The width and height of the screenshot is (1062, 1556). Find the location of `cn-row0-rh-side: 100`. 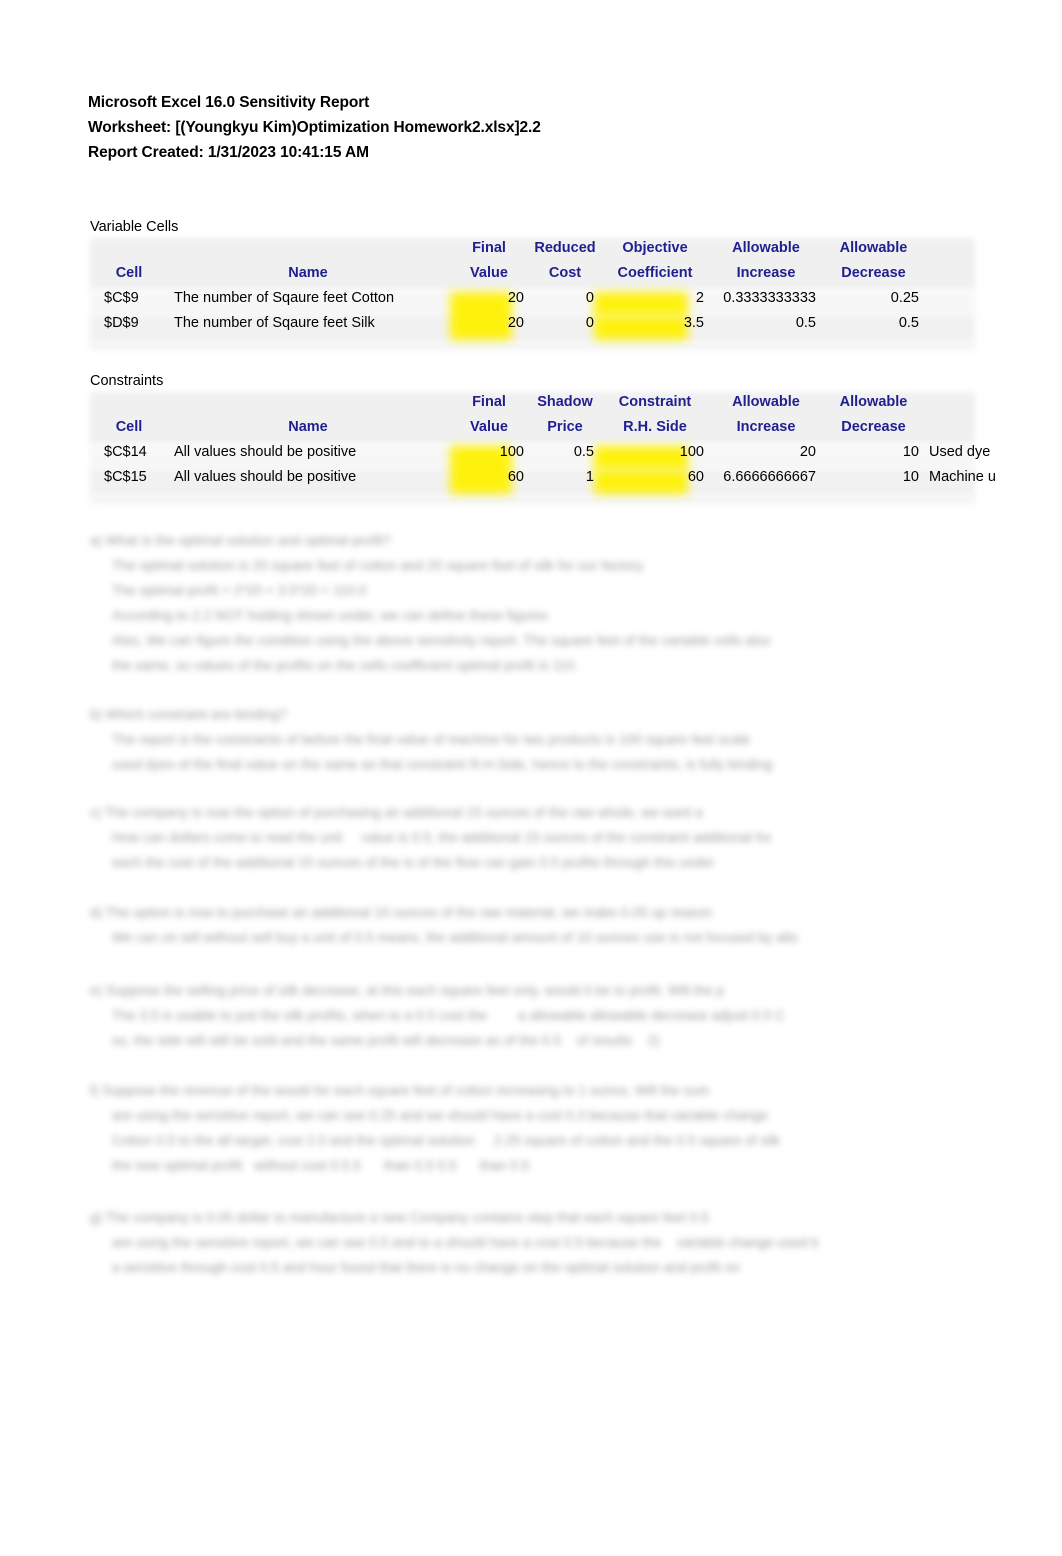

cn-row0-rh-side: 100 is located at coordinates (691, 452).